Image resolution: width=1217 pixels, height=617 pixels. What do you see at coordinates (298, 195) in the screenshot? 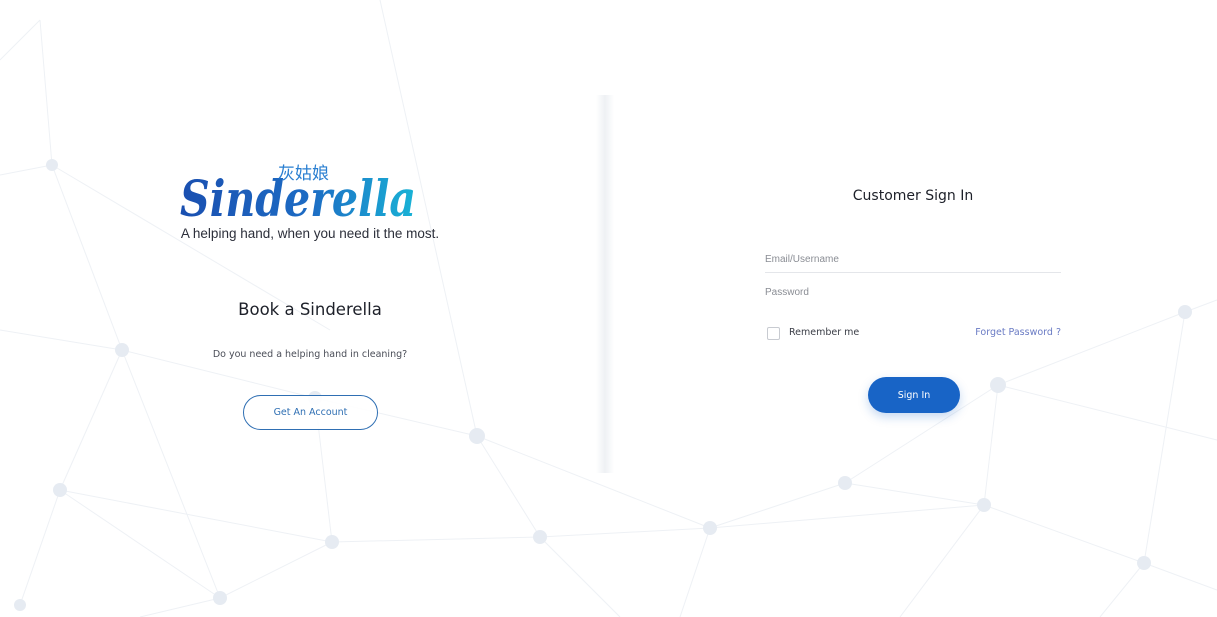
I see `sinderella-logo: Sinderella 灰姑娘` at bounding box center [298, 195].